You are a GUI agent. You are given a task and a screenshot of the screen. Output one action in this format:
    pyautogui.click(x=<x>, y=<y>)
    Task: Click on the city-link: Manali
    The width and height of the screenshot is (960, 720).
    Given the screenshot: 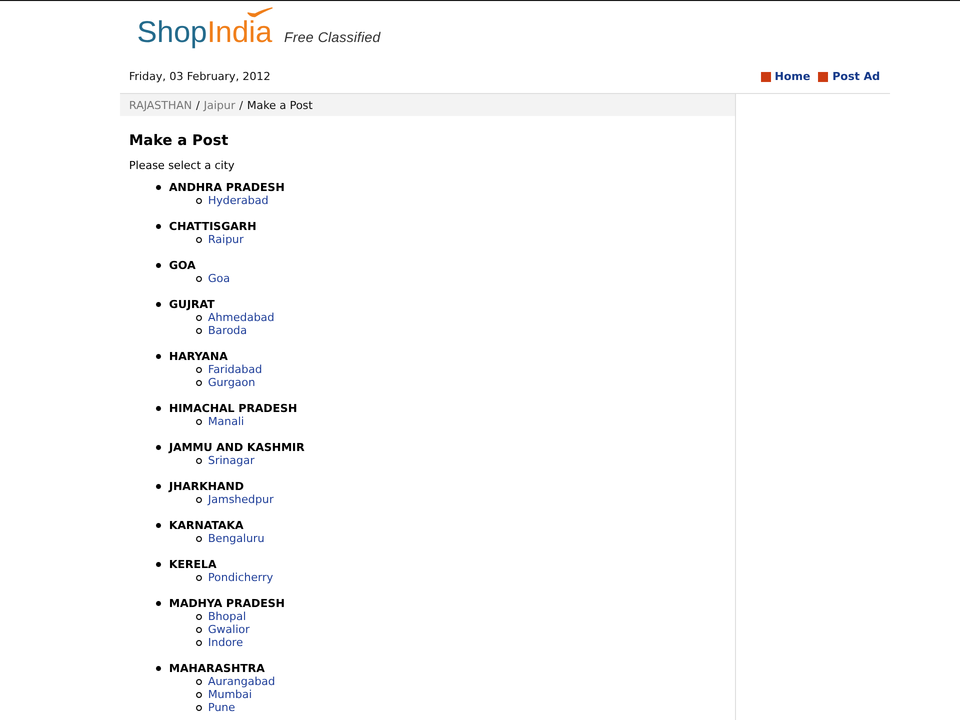 What is the action you would take?
    pyautogui.click(x=226, y=421)
    